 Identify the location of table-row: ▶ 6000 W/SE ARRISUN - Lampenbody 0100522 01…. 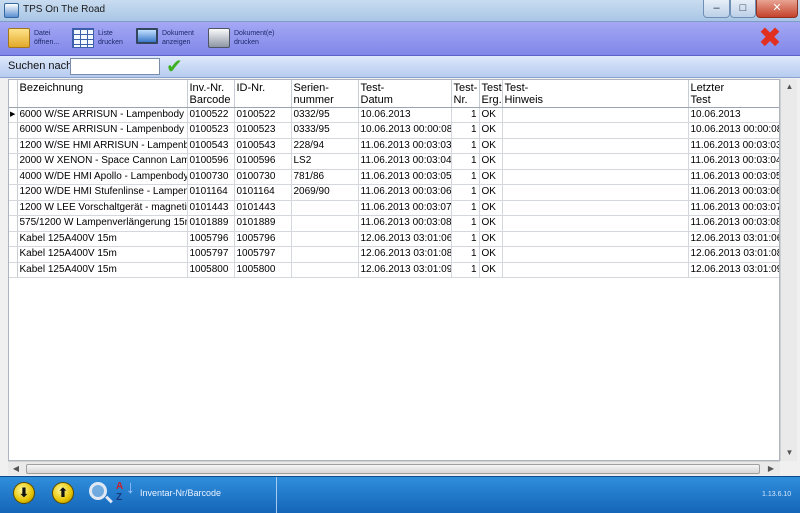
(394, 115).